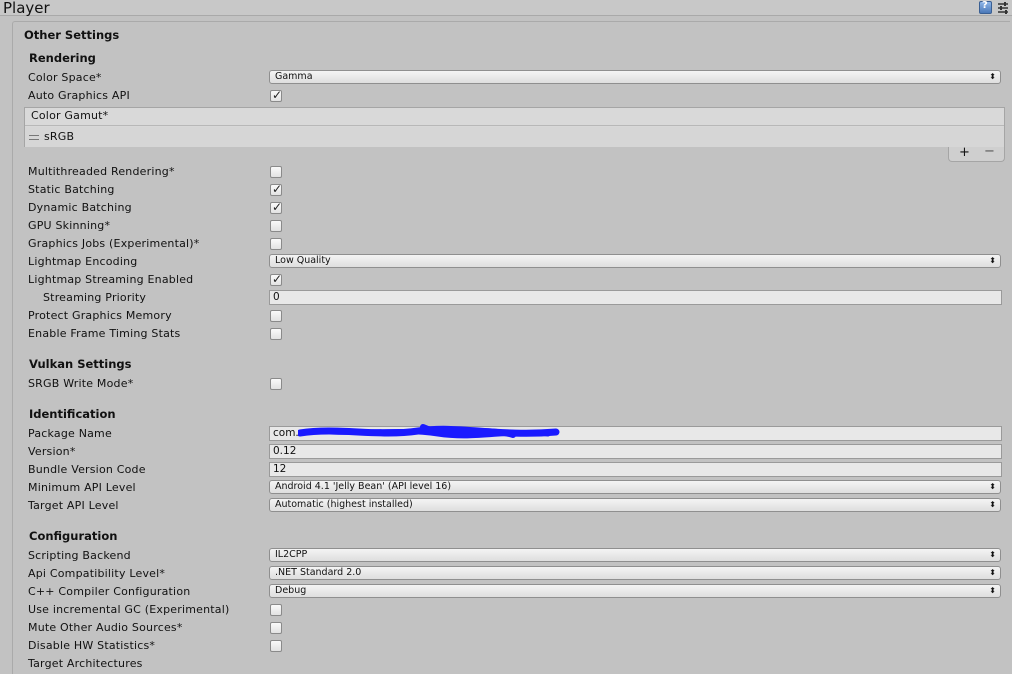 This screenshot has width=1012, height=674. What do you see at coordinates (276, 646) in the screenshot?
I see `disable-hw-stats-checkbox` at bounding box center [276, 646].